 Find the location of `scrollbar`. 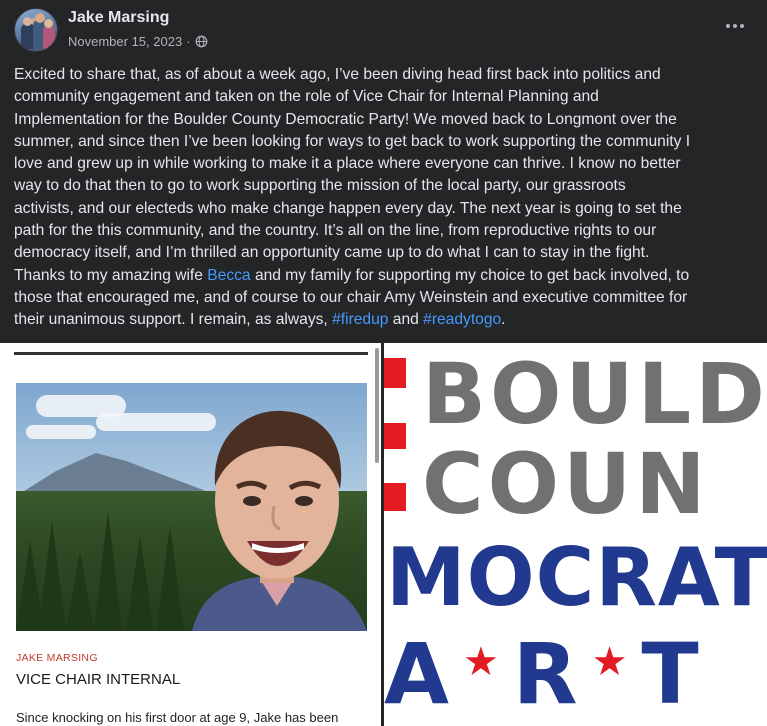

scrollbar is located at coordinates (377, 405).